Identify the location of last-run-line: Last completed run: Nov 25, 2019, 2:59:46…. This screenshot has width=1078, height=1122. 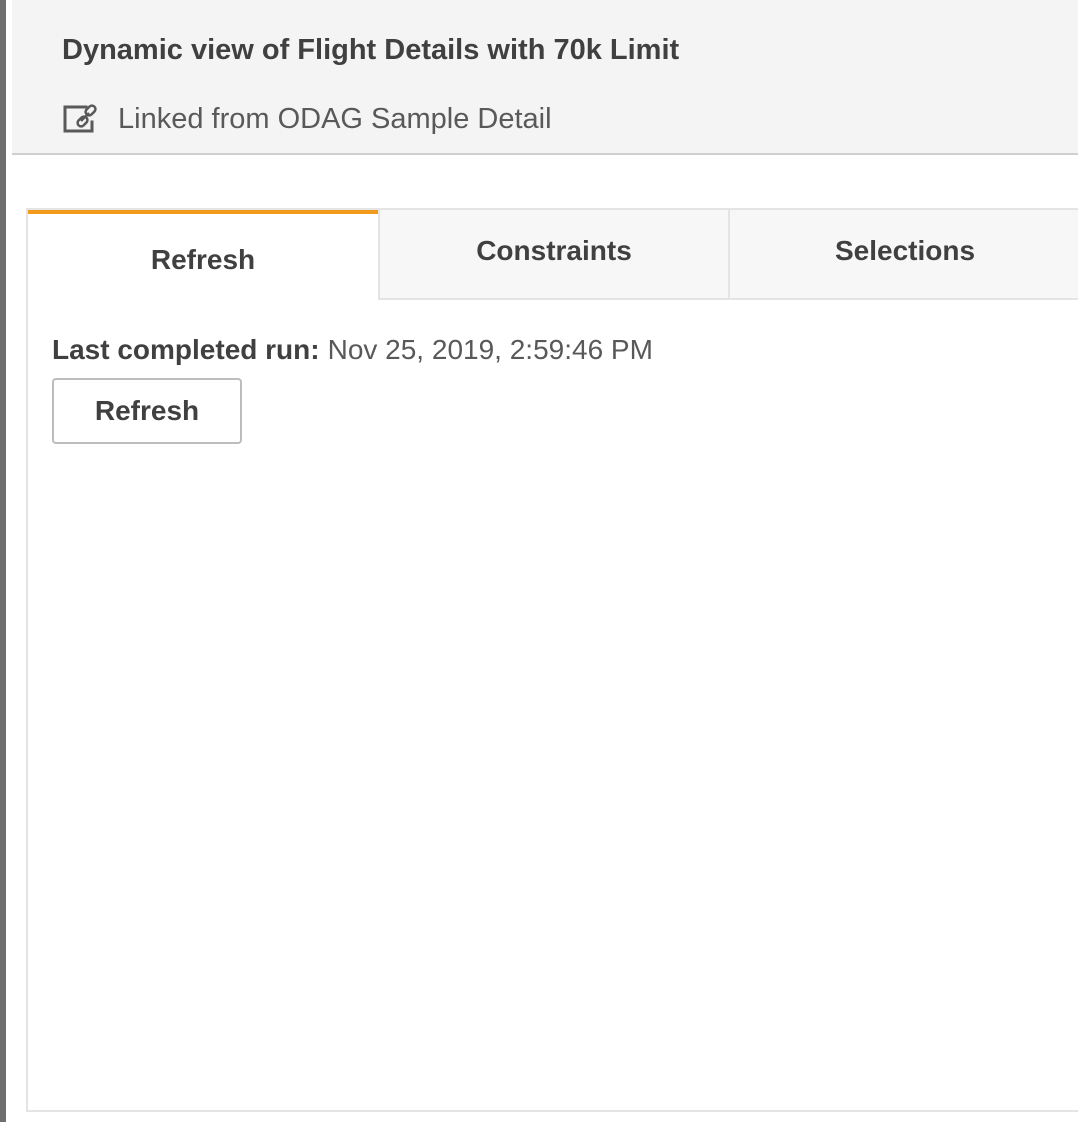
(352, 350).